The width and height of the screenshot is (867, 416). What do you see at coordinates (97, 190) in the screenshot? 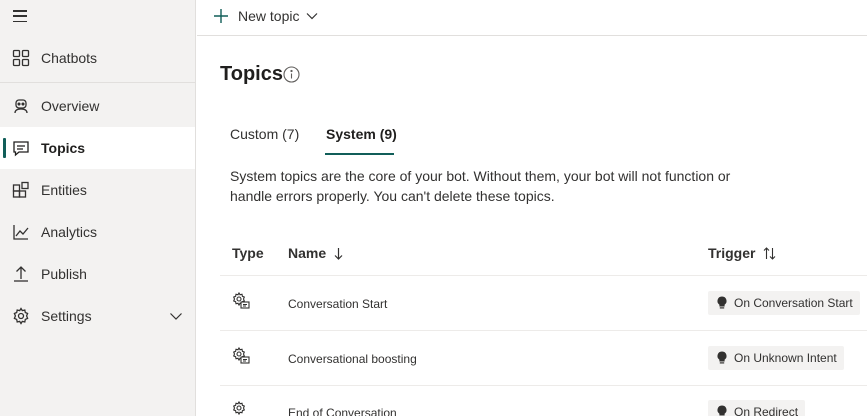
I see `sidebar-item-entities: Entities` at bounding box center [97, 190].